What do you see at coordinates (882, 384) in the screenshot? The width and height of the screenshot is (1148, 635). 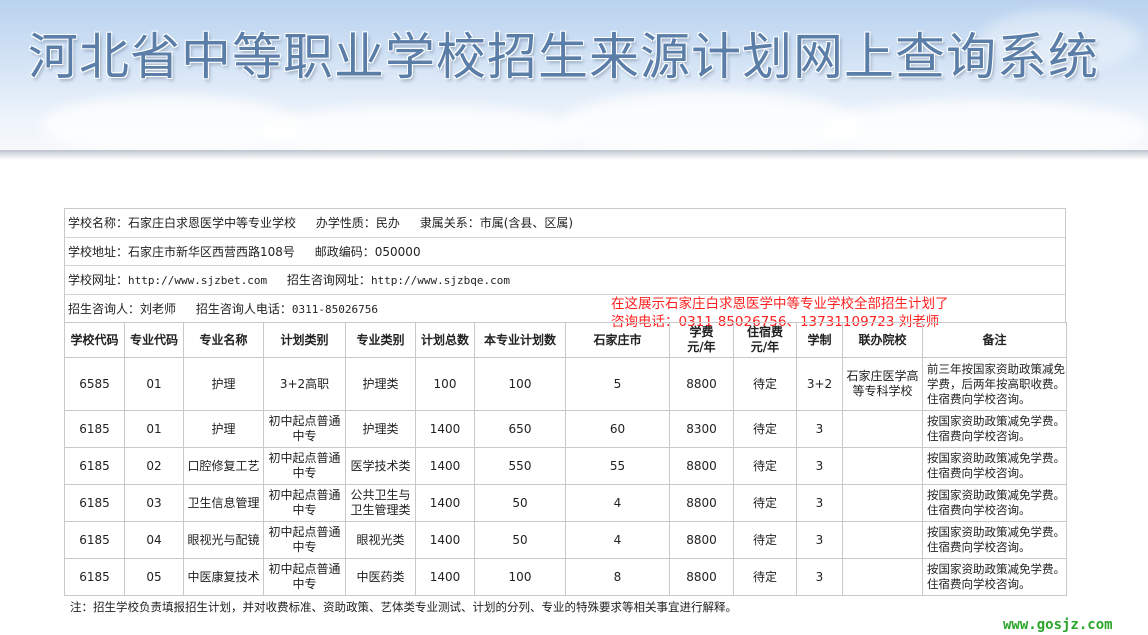 I see `cell-partner-school: 石家庄医学高等专科学校` at bounding box center [882, 384].